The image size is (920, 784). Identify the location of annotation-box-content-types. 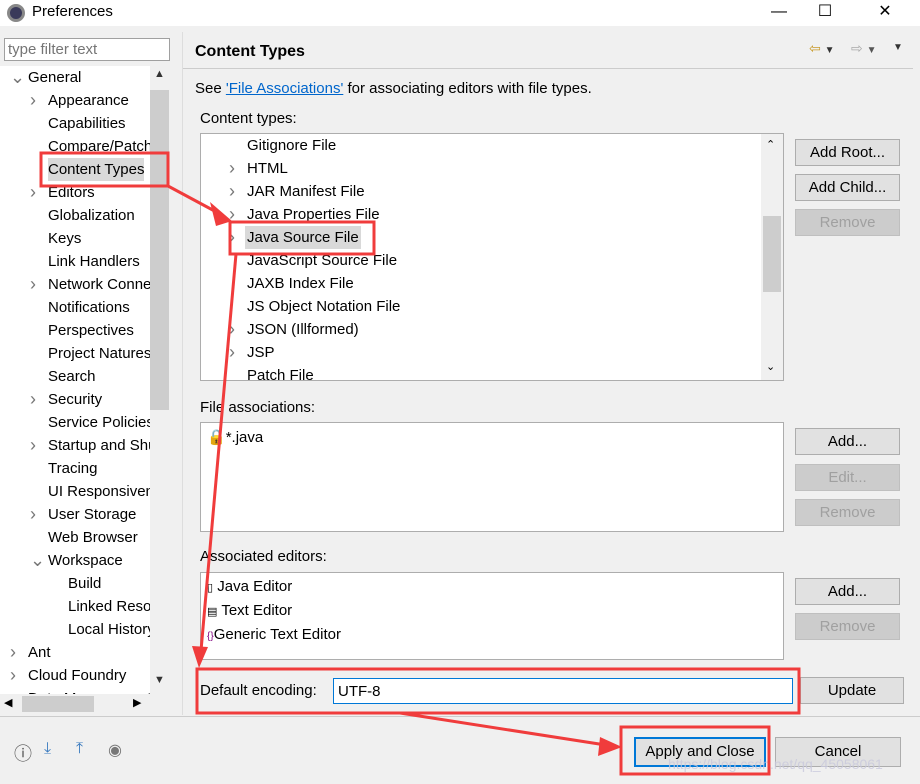
(104, 169).